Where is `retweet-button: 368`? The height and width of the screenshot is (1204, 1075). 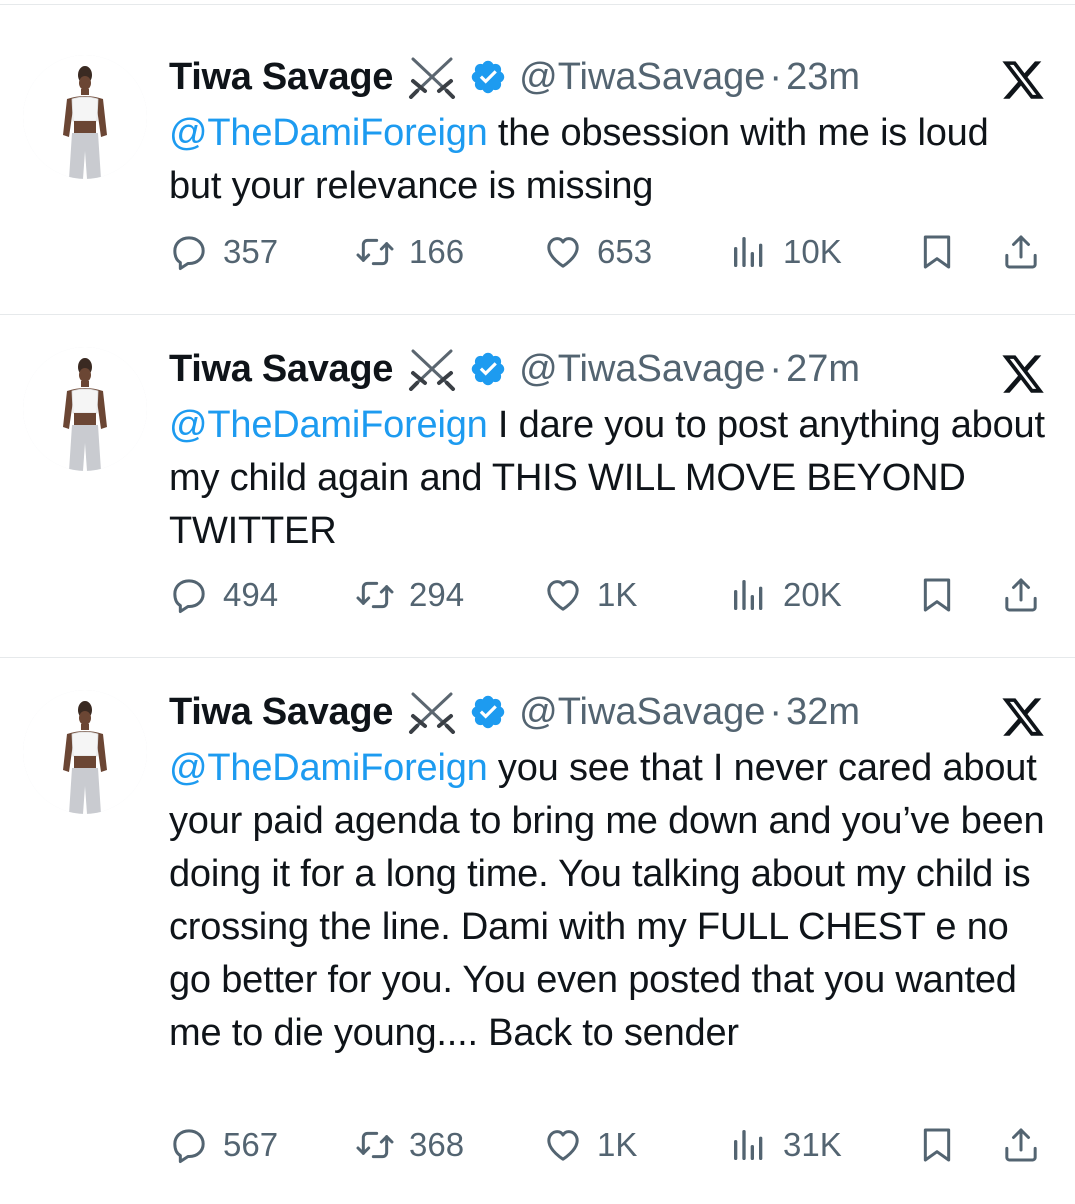
retweet-button: 368 is located at coordinates (409, 1145).